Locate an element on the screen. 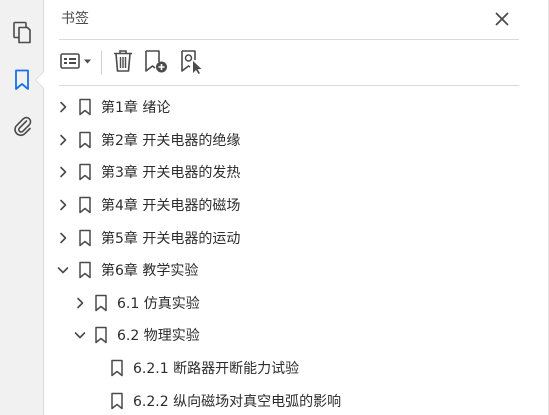 This screenshot has width=549, height=415. delete-button is located at coordinates (123, 63).